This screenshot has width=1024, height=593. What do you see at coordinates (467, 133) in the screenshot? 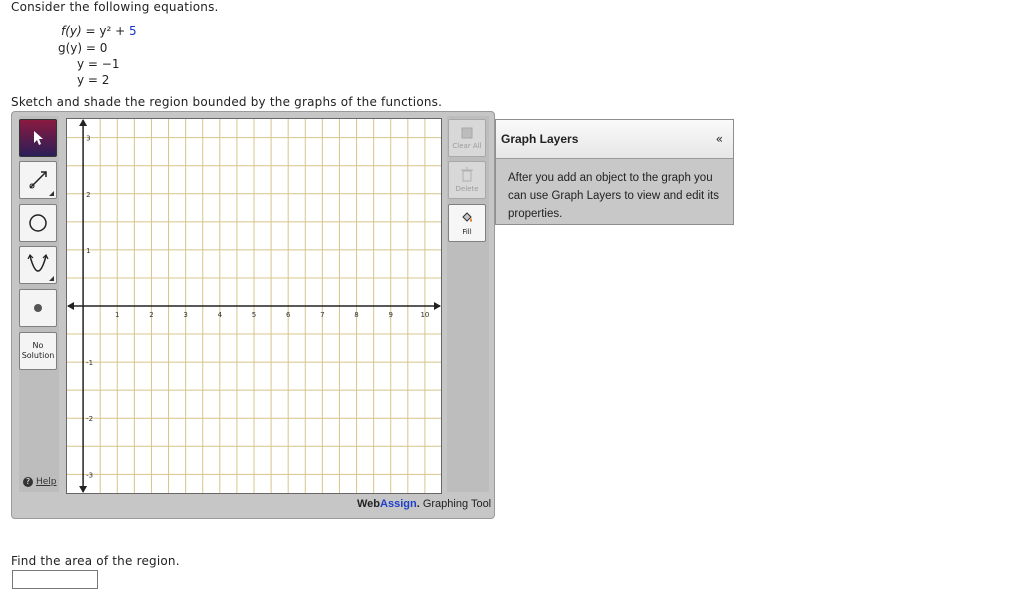
I see `clear-all-icon` at bounding box center [467, 133].